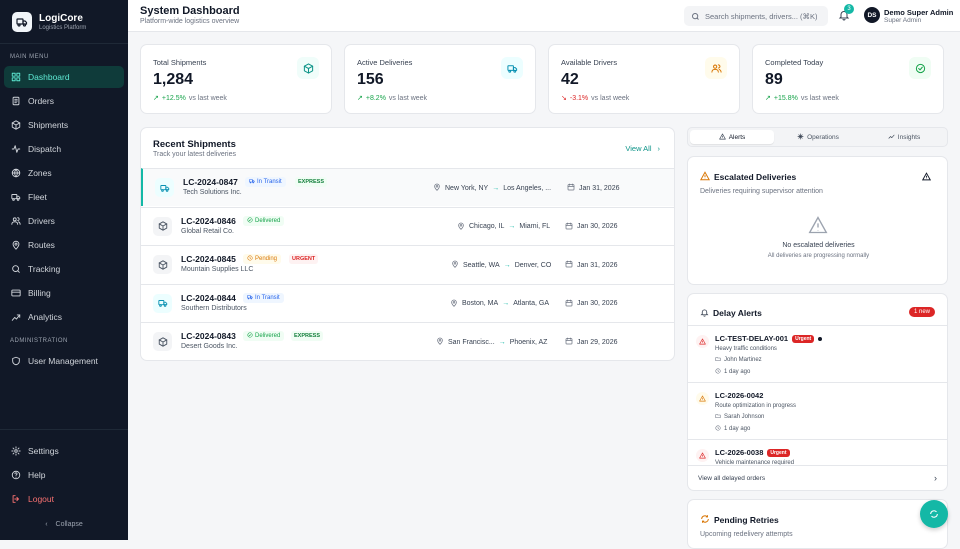 This screenshot has height=549, width=960. Describe the element at coordinates (64, 317) in the screenshot. I see `sidebar-item-analytics: Analytics` at that location.